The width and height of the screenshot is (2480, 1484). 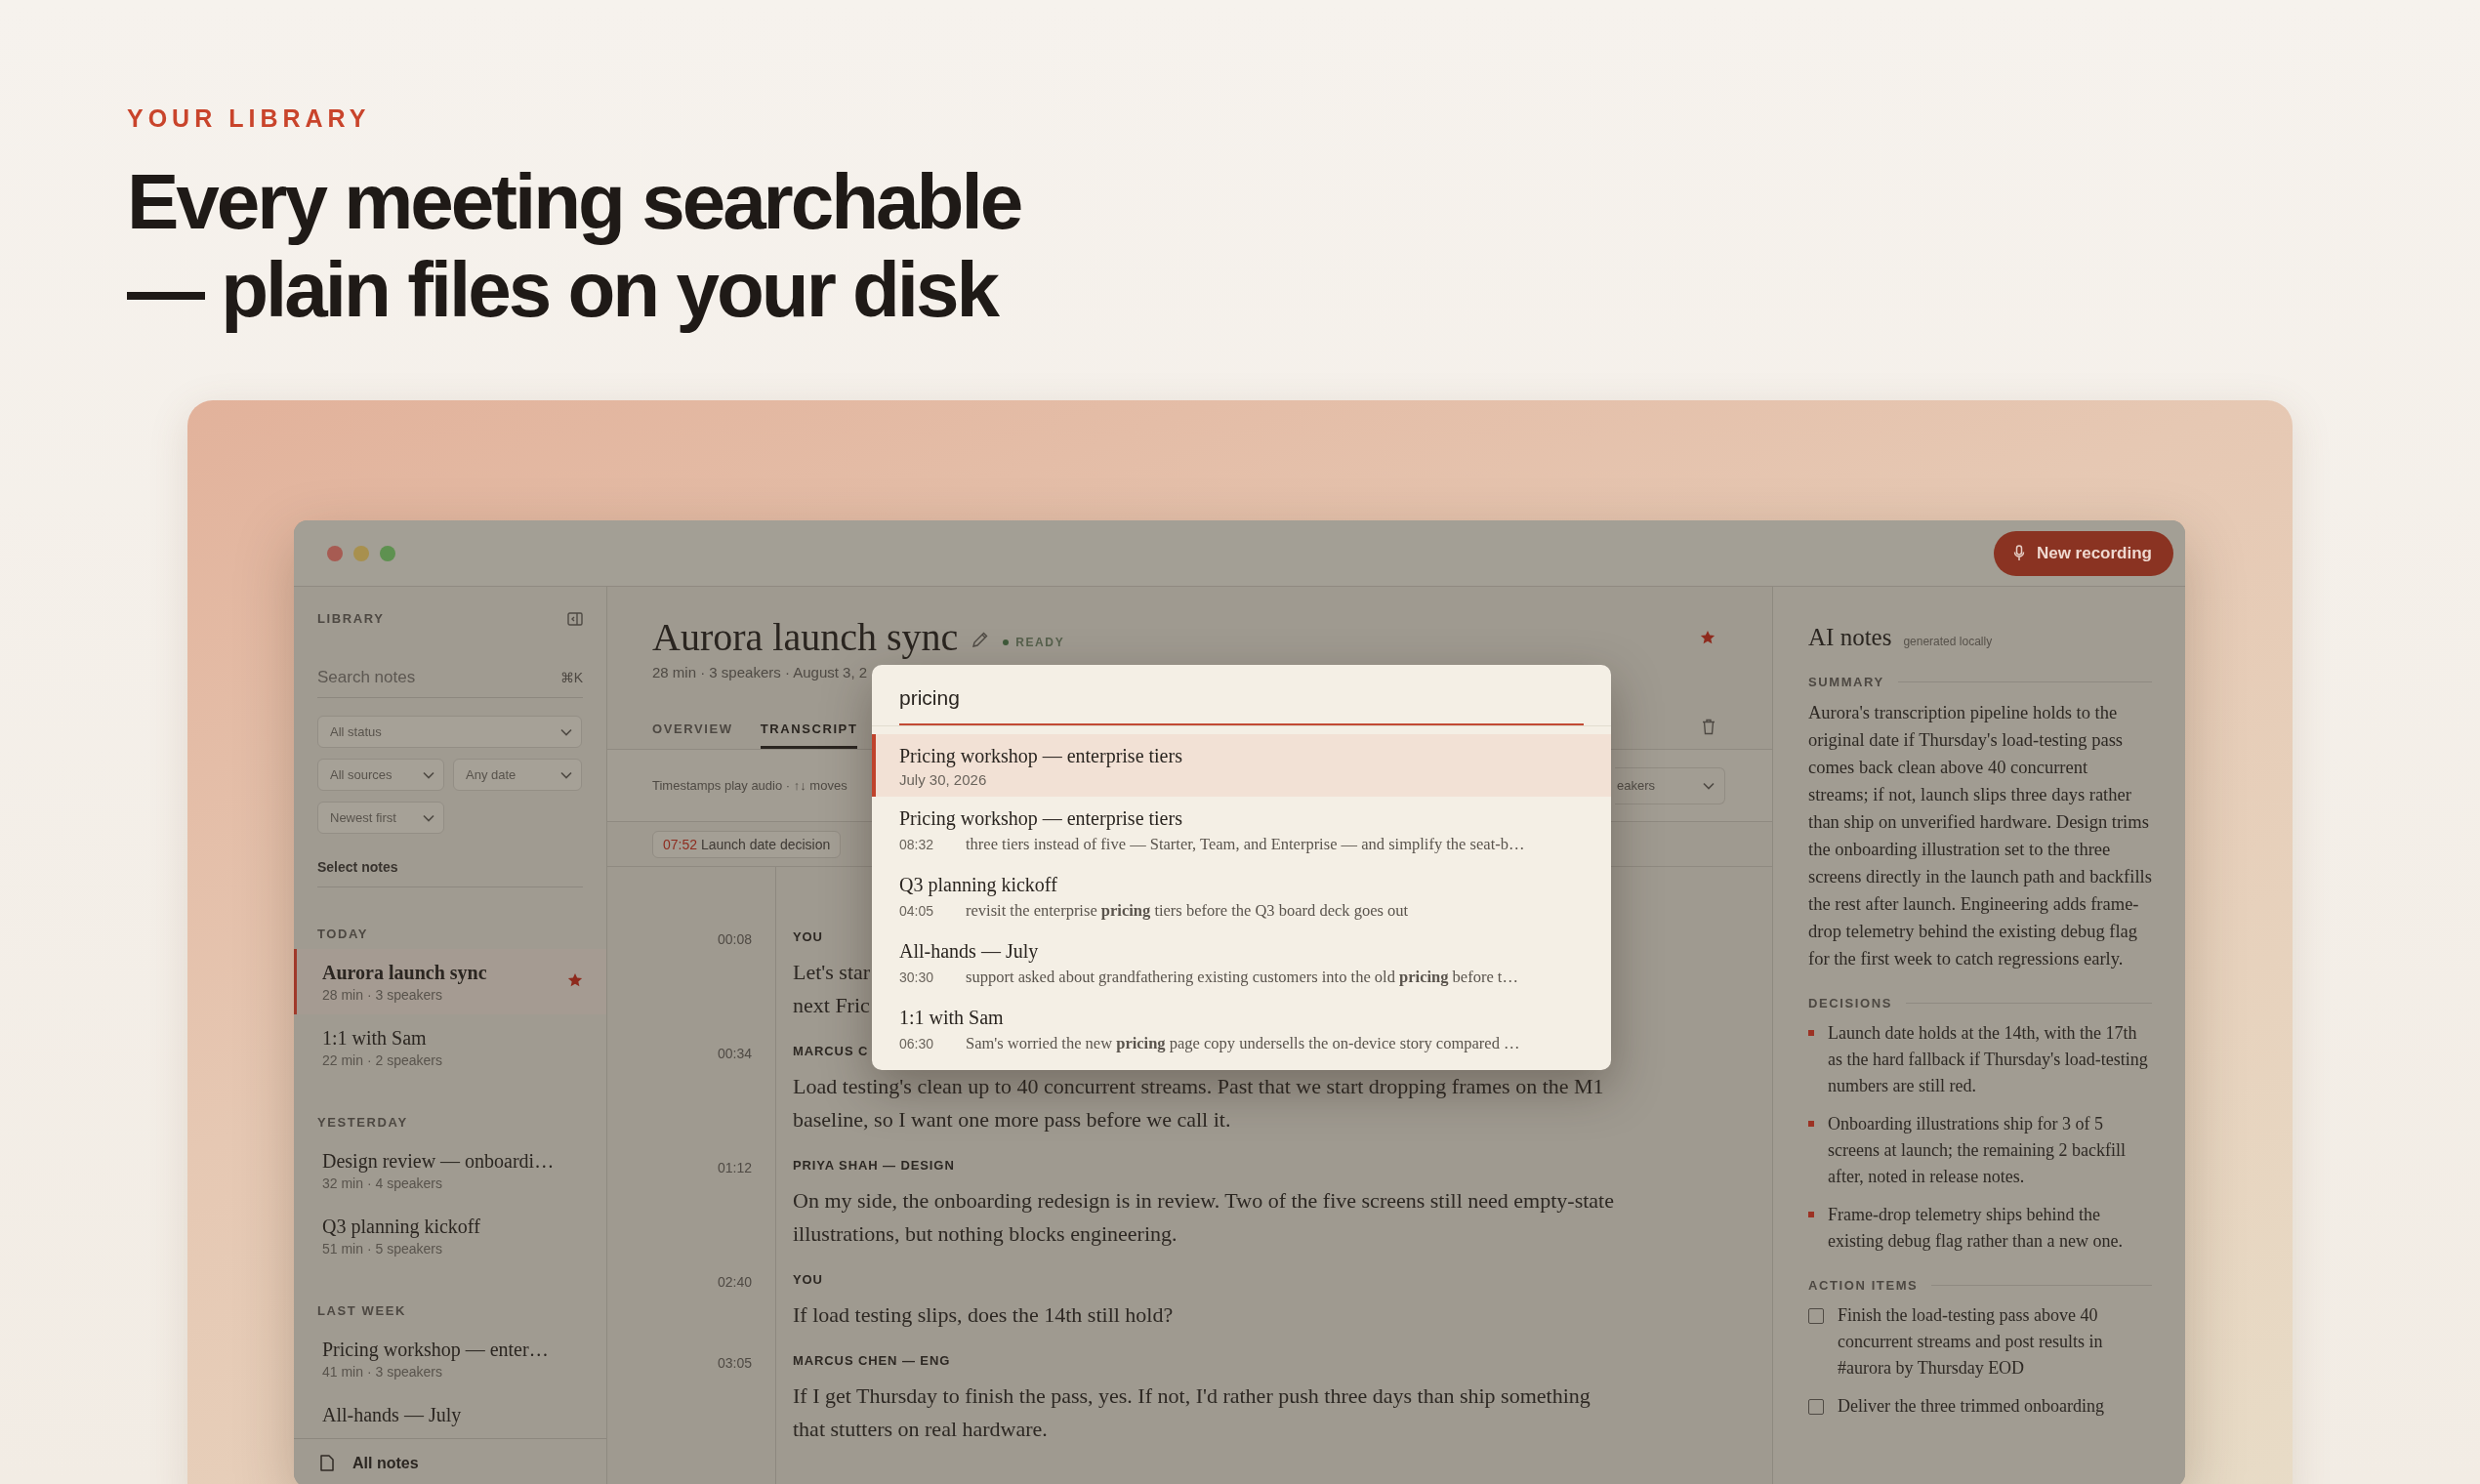 What do you see at coordinates (361, 1311) in the screenshot?
I see `group-label: LAST WEEK` at bounding box center [361, 1311].